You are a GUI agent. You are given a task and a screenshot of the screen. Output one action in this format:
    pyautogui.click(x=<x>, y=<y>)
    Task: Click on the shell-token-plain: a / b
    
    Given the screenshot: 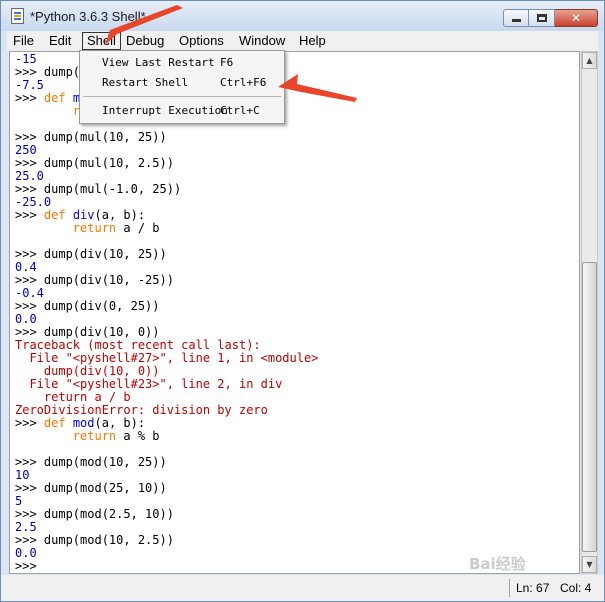 What is the action you would take?
    pyautogui.click(x=138, y=228)
    